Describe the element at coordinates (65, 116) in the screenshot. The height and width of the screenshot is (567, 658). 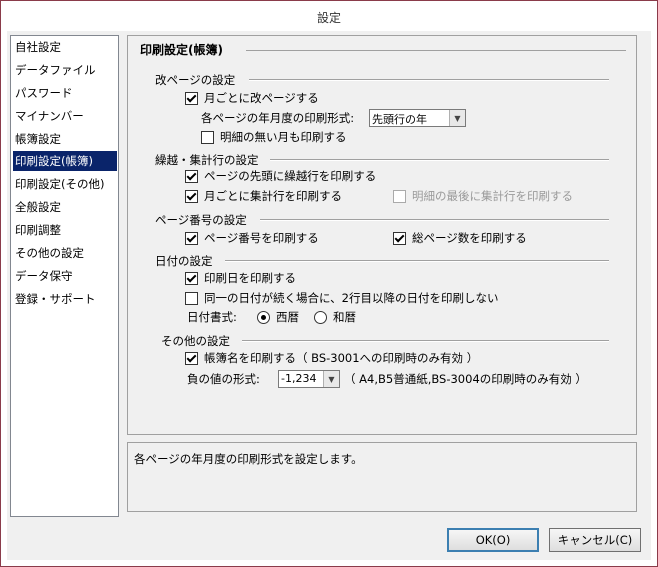
I see `sidebar-item-my-number: マイナンバー` at that location.